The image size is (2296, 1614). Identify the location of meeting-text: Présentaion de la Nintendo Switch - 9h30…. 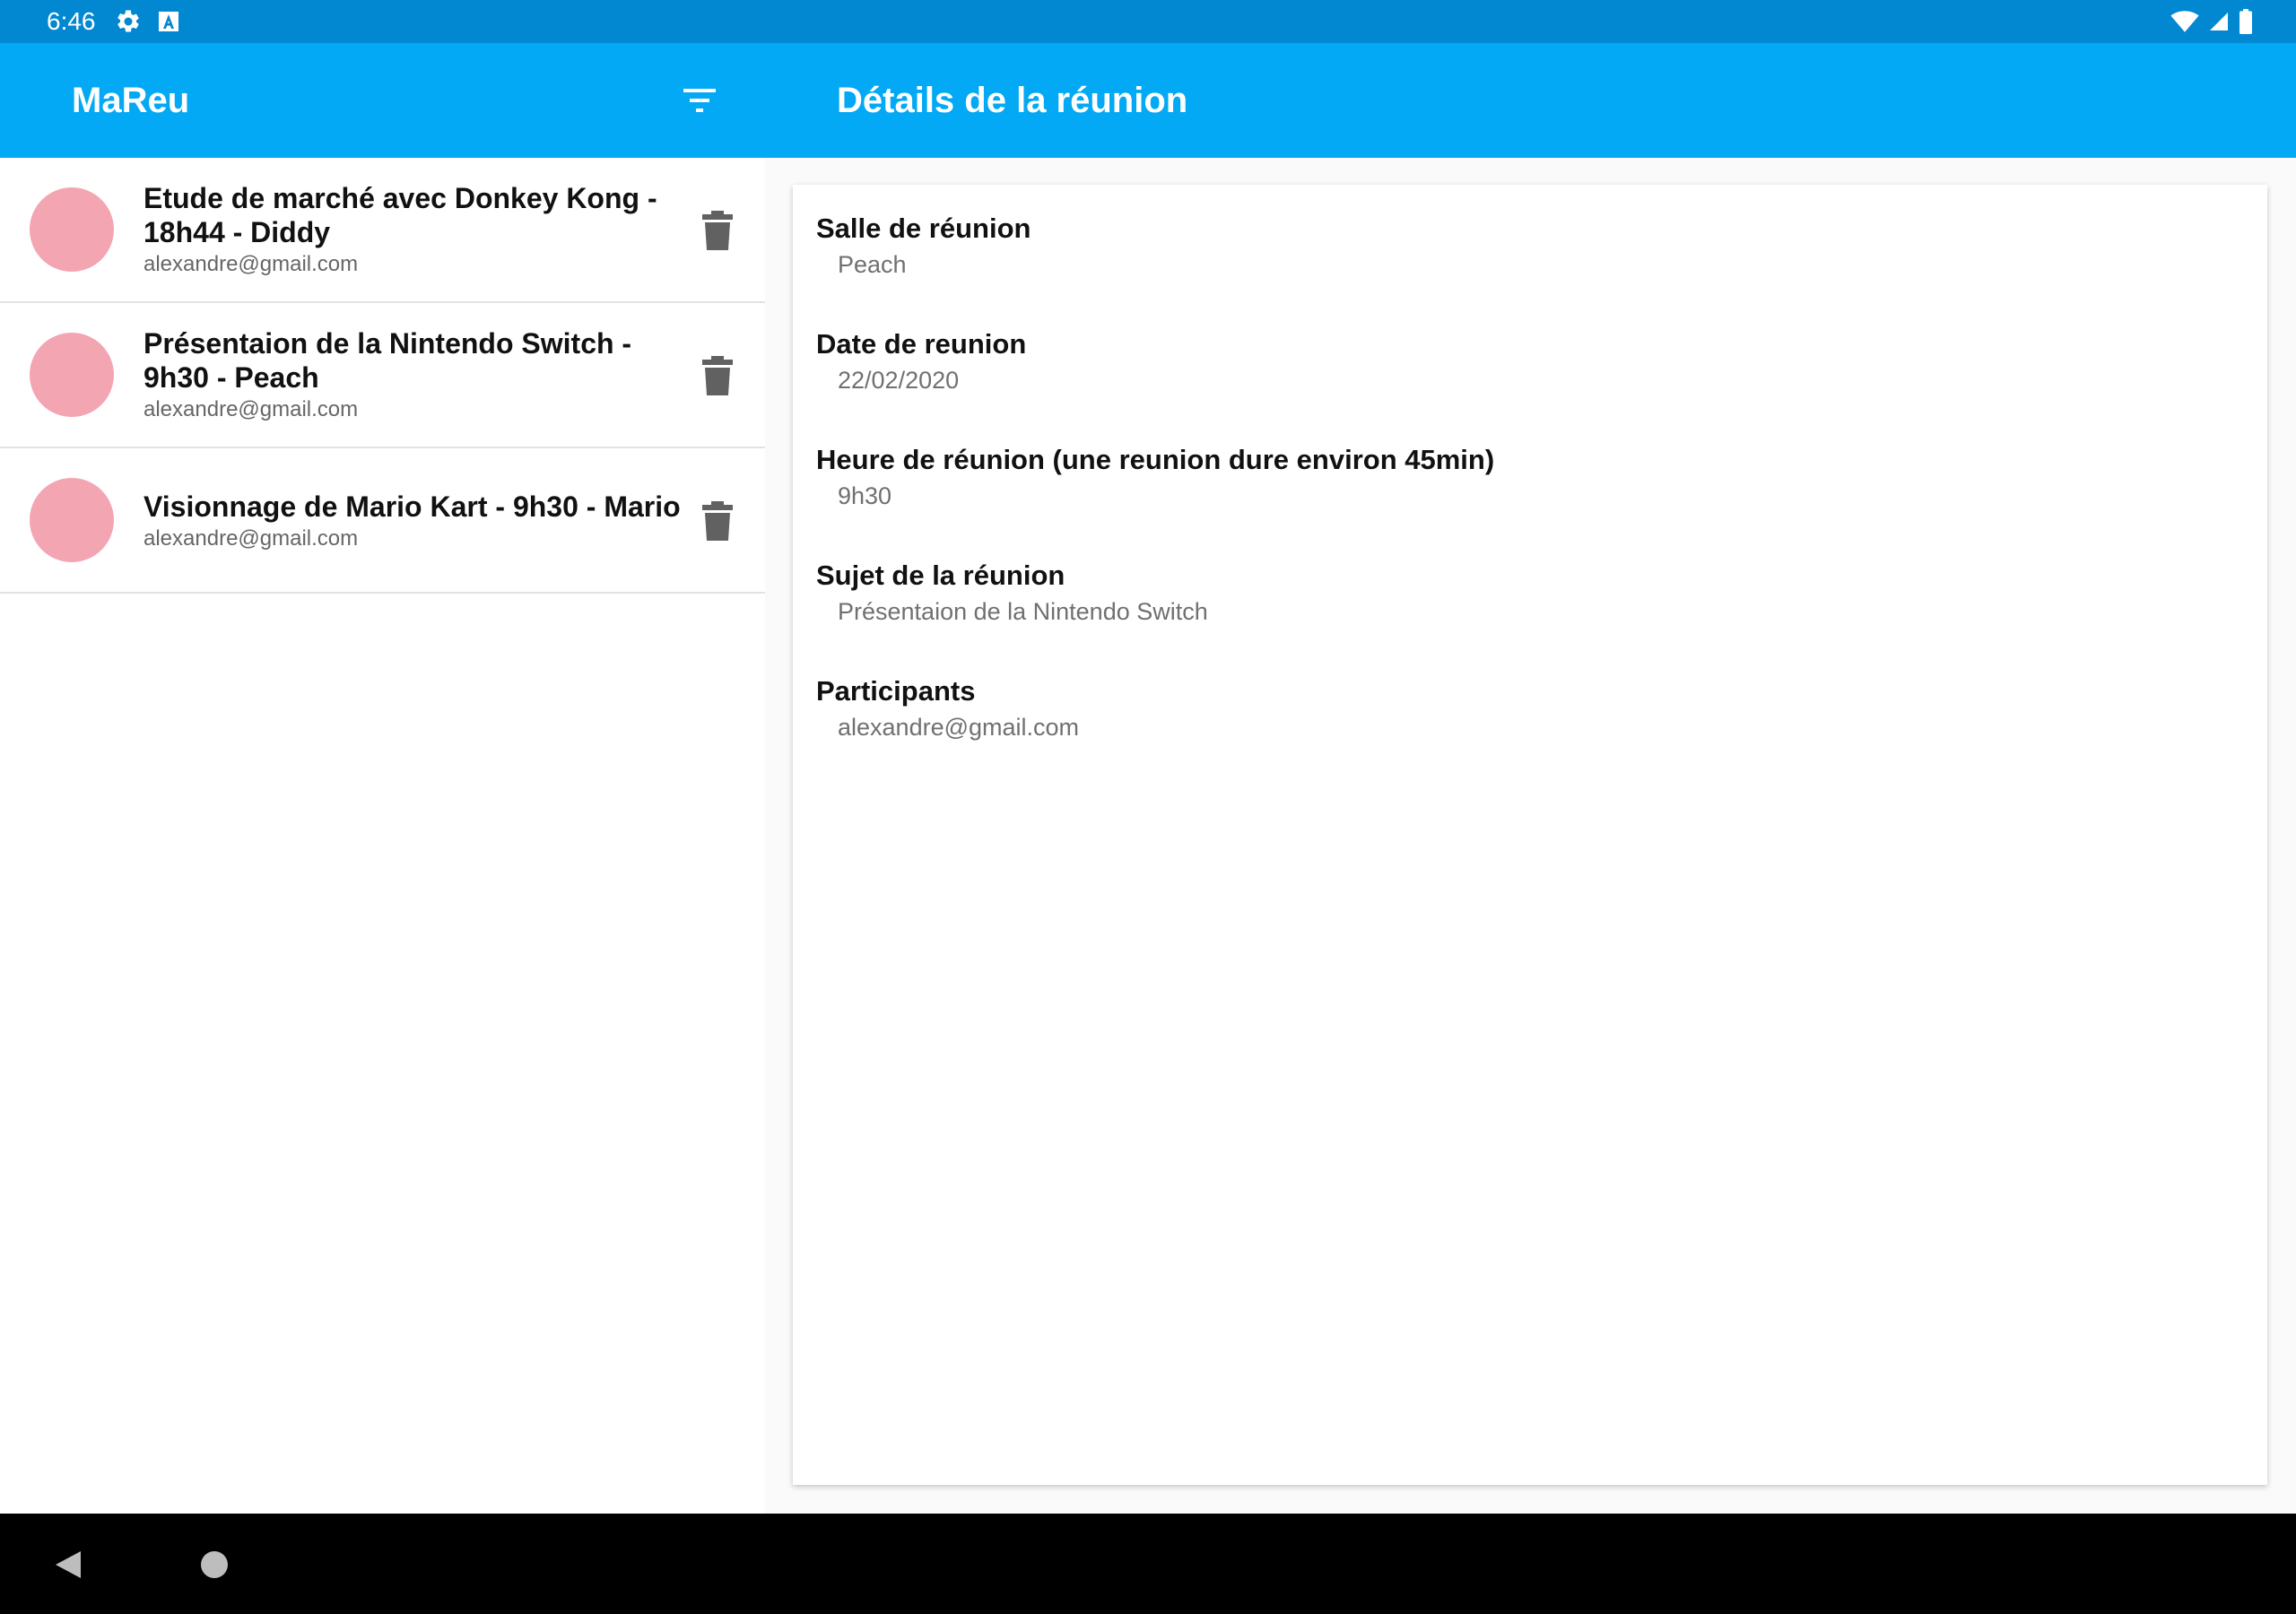
(413, 374).